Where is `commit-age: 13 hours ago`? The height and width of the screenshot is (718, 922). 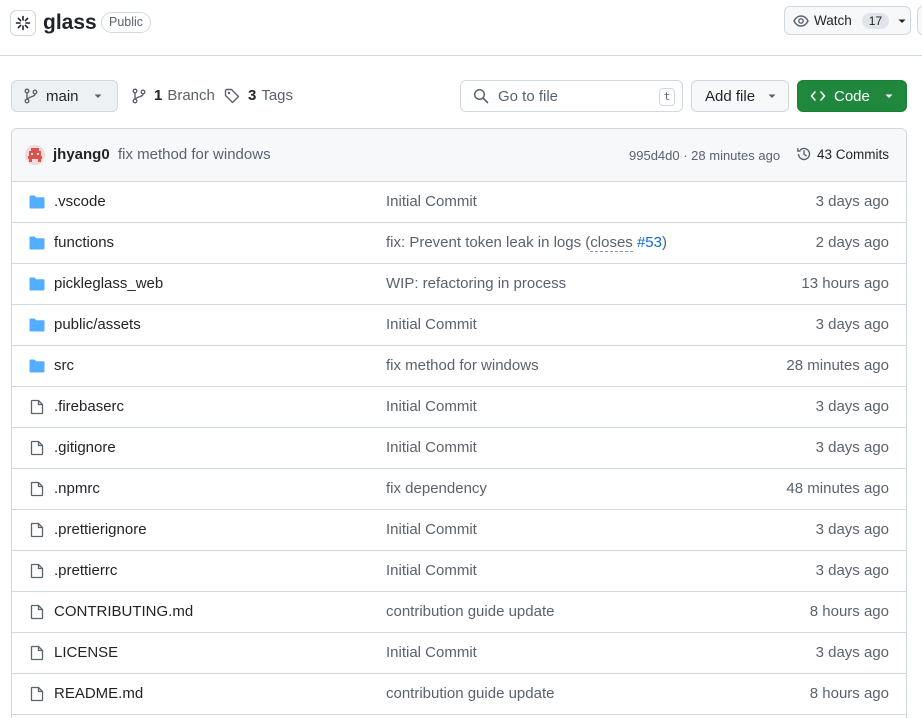
commit-age: 13 hours ago is located at coordinates (845, 283).